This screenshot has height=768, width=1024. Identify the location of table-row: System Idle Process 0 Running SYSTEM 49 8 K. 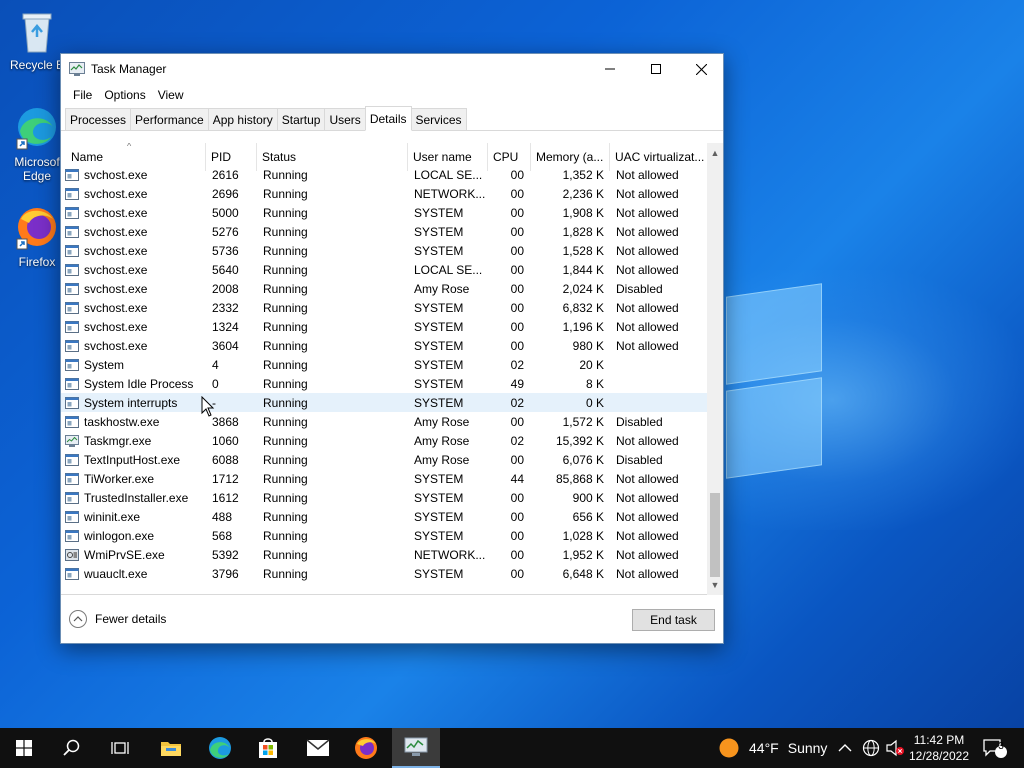
(384, 383).